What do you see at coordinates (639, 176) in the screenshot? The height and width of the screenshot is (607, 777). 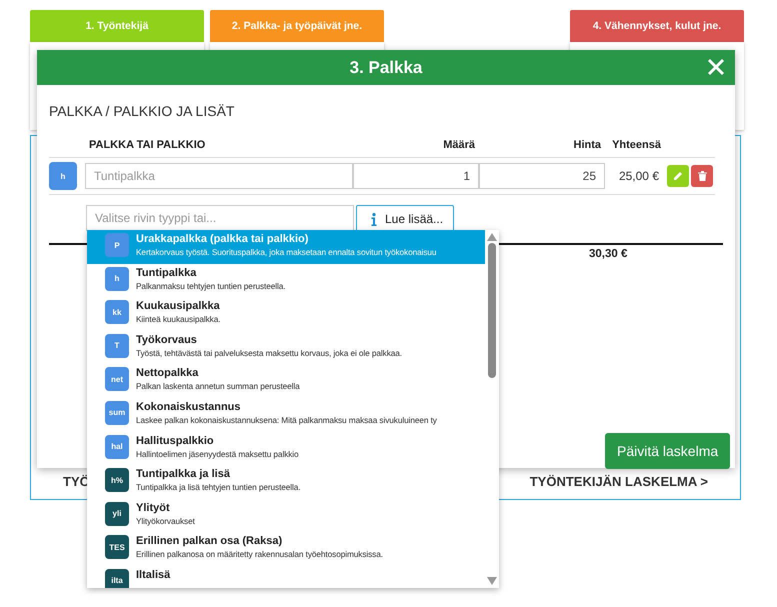 I see `row-total: 25,00 €` at bounding box center [639, 176].